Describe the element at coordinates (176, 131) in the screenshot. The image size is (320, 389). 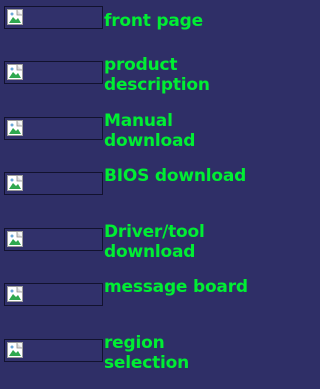
I see `nav-item-label: Manual download` at that location.